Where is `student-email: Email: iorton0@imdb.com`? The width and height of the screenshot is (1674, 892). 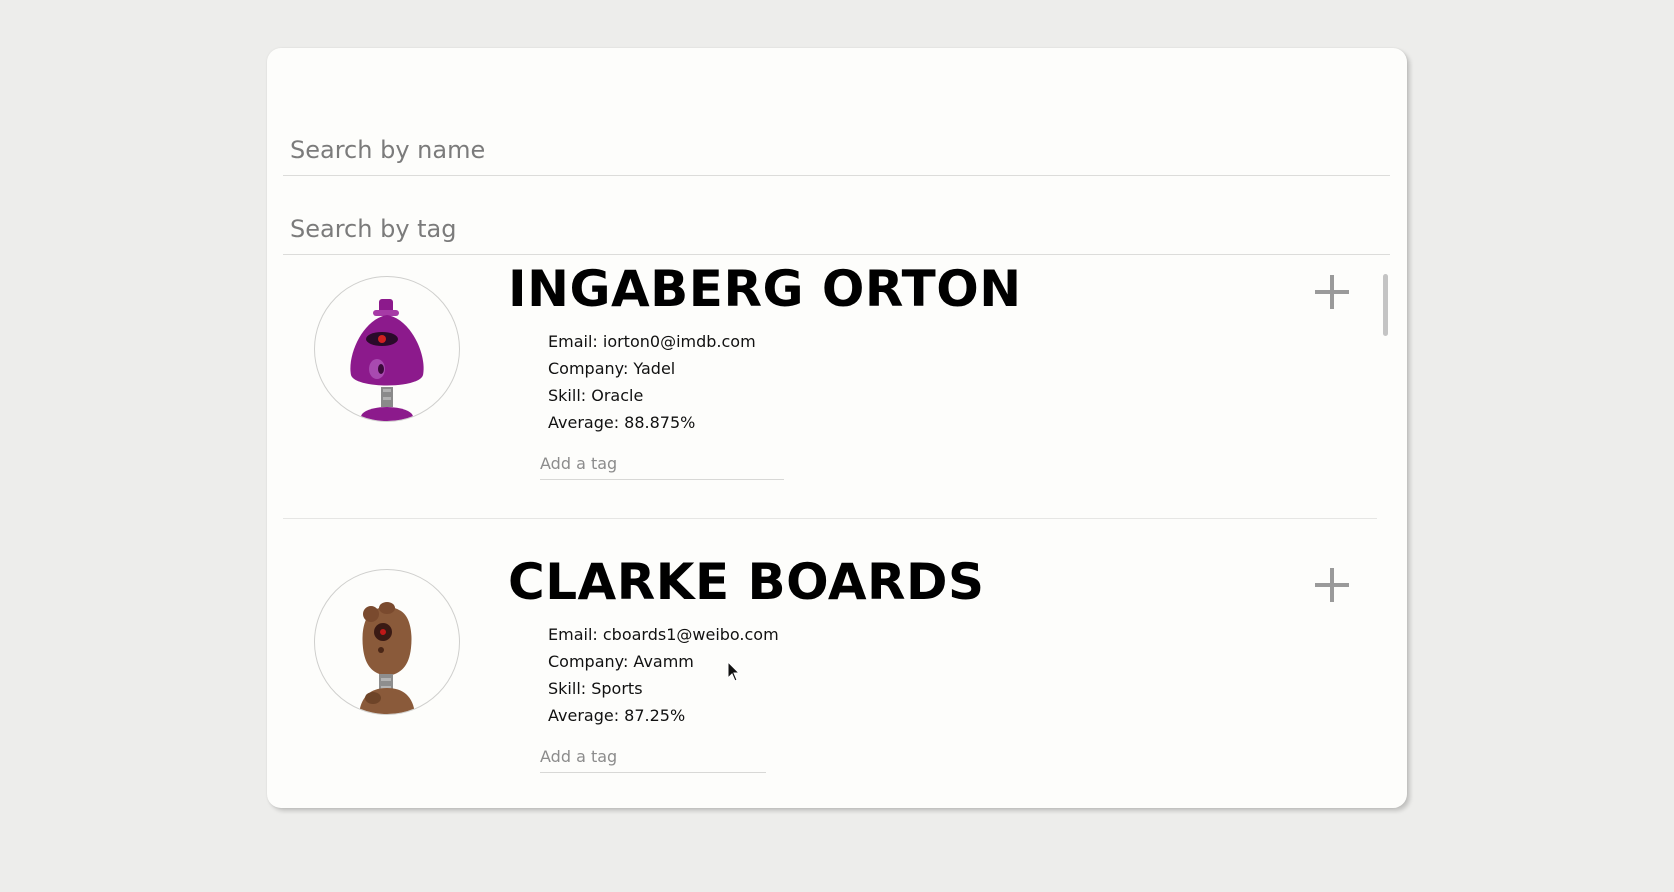
student-email: Email: iorton0@imdb.com is located at coordinates (652, 341).